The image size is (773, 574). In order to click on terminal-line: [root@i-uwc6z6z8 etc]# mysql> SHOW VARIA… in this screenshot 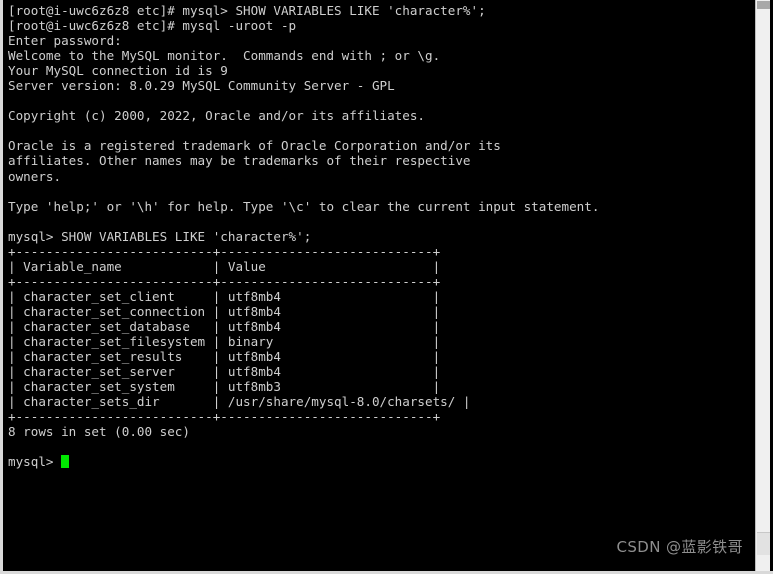, I will do `click(247, 10)`.